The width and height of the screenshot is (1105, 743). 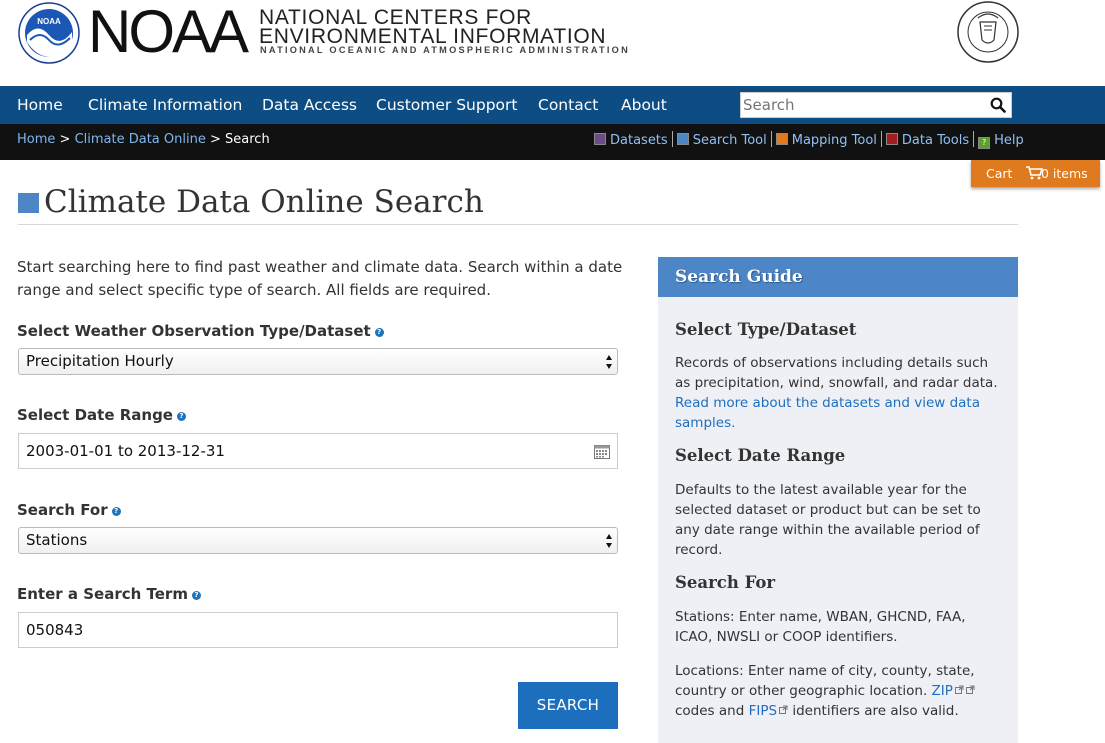 What do you see at coordinates (102, 594) in the screenshot?
I see `search-term-label-text: Enter a Search Term` at bounding box center [102, 594].